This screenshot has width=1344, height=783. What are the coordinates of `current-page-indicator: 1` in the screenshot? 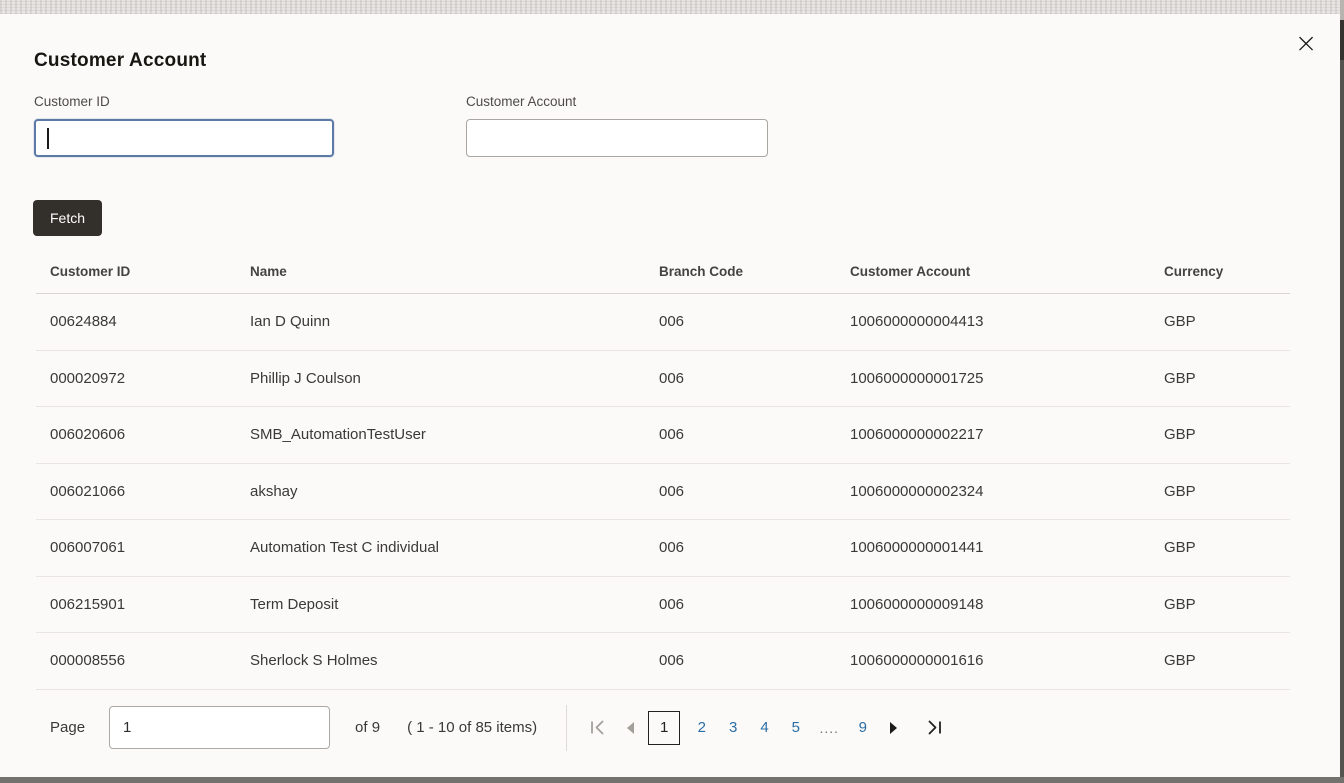 It's located at (664, 727).